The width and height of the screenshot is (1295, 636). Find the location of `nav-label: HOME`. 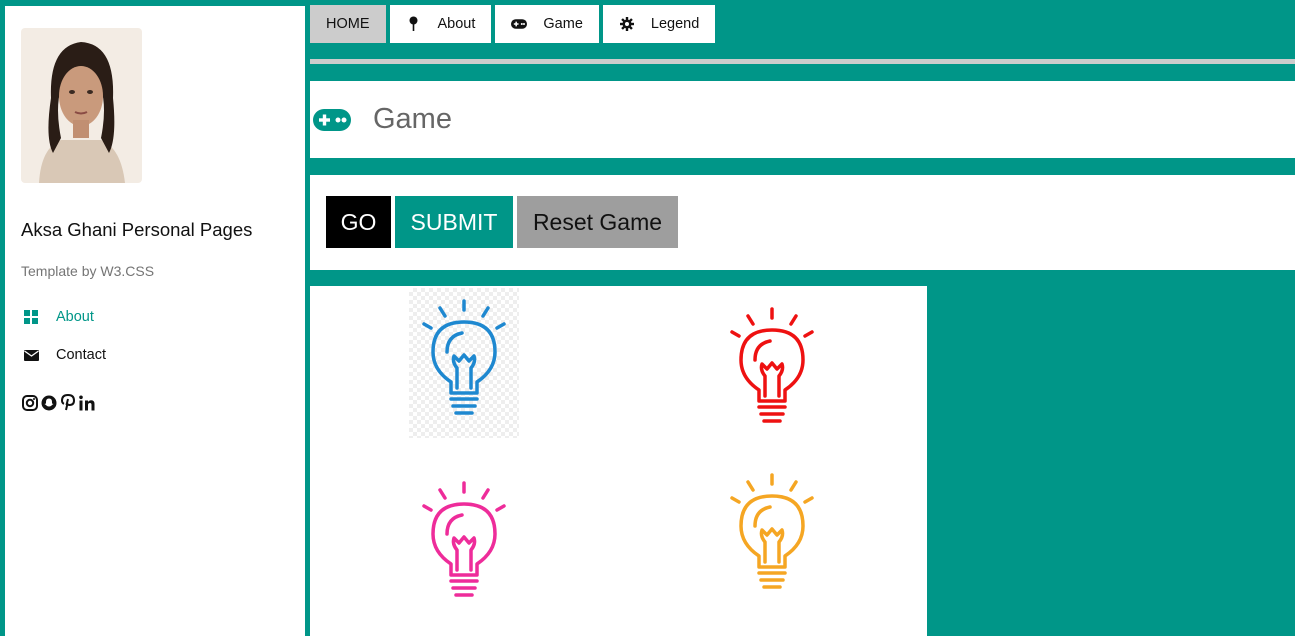

nav-label: HOME is located at coordinates (348, 24).